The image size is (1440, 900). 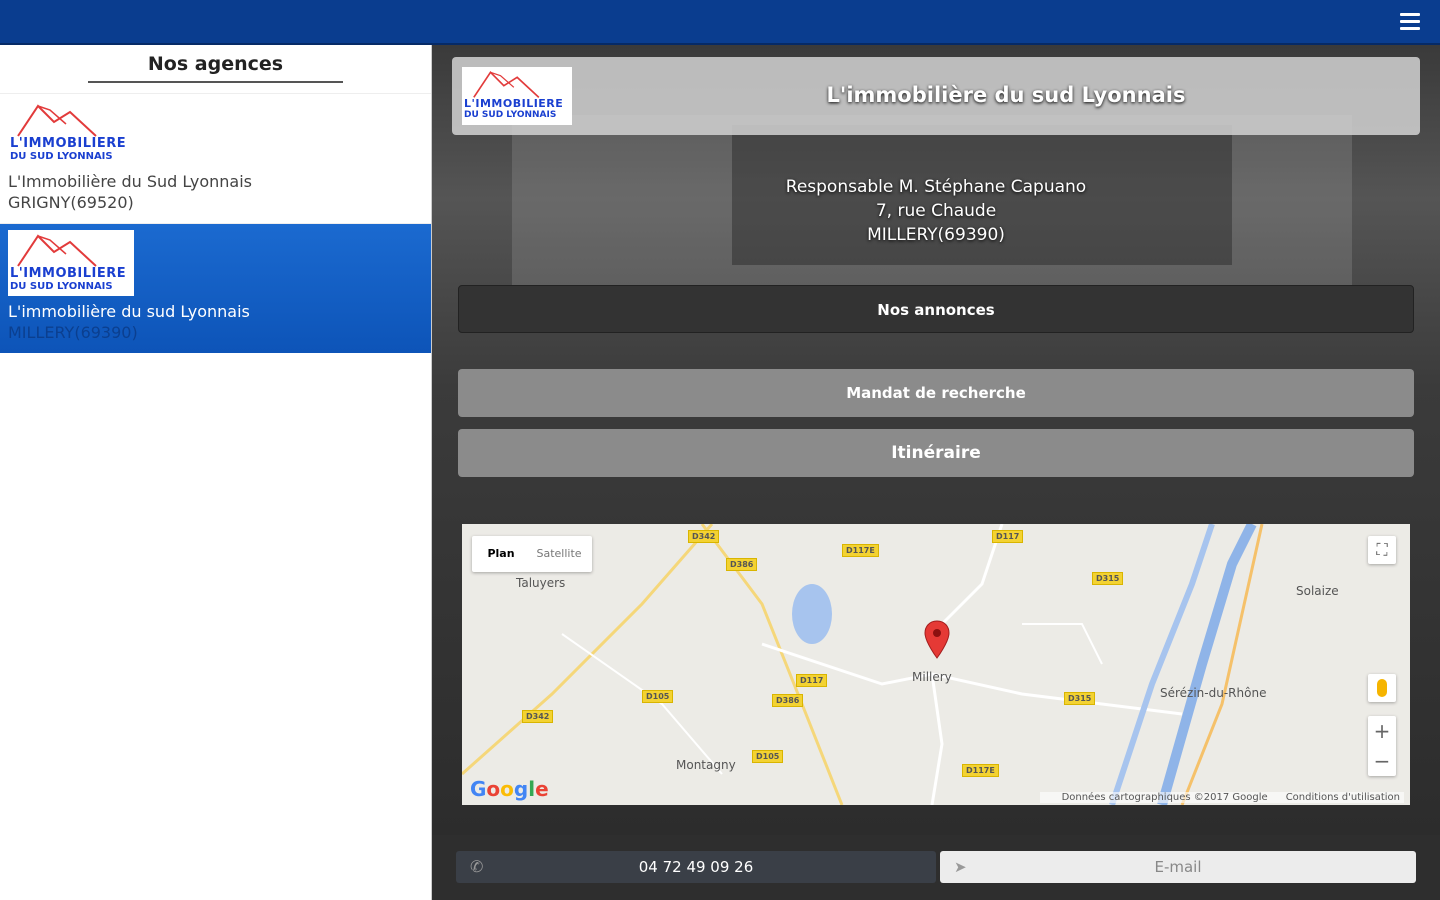 What do you see at coordinates (73, 332) in the screenshot?
I see `agency-city: MILLERY(69390)` at bounding box center [73, 332].